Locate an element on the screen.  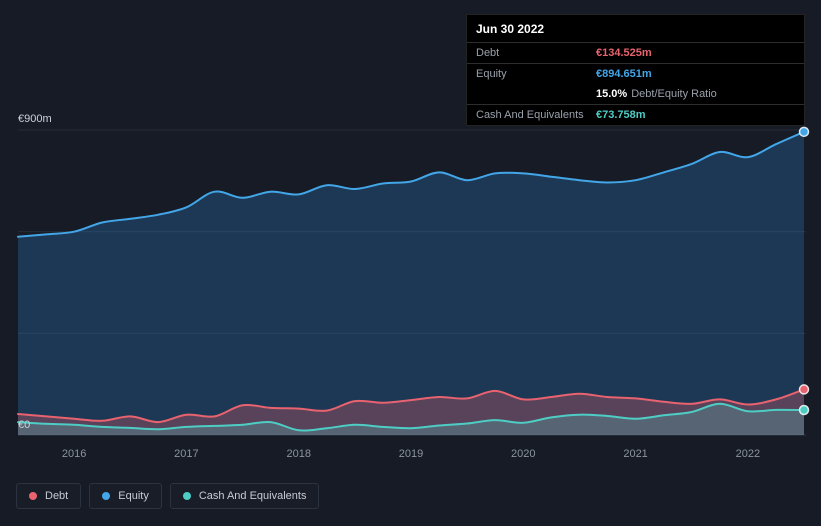
legend-item-equity: Equity is located at coordinates (125, 496).